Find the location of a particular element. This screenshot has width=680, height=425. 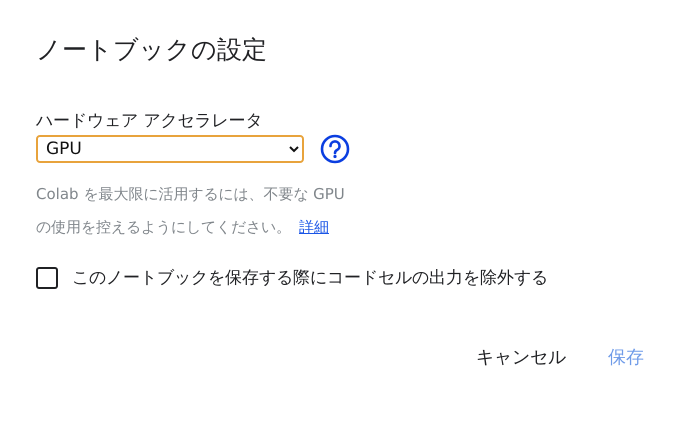

checkbox-label: このノートブックを保存する際にコードセルの出力を除外する is located at coordinates (310, 278).